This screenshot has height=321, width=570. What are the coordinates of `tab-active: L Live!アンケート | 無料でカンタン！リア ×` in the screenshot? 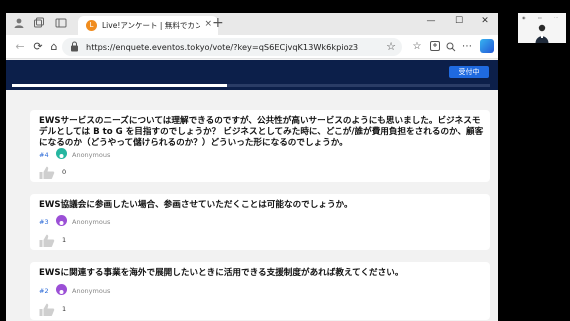 It's located at (148, 25).